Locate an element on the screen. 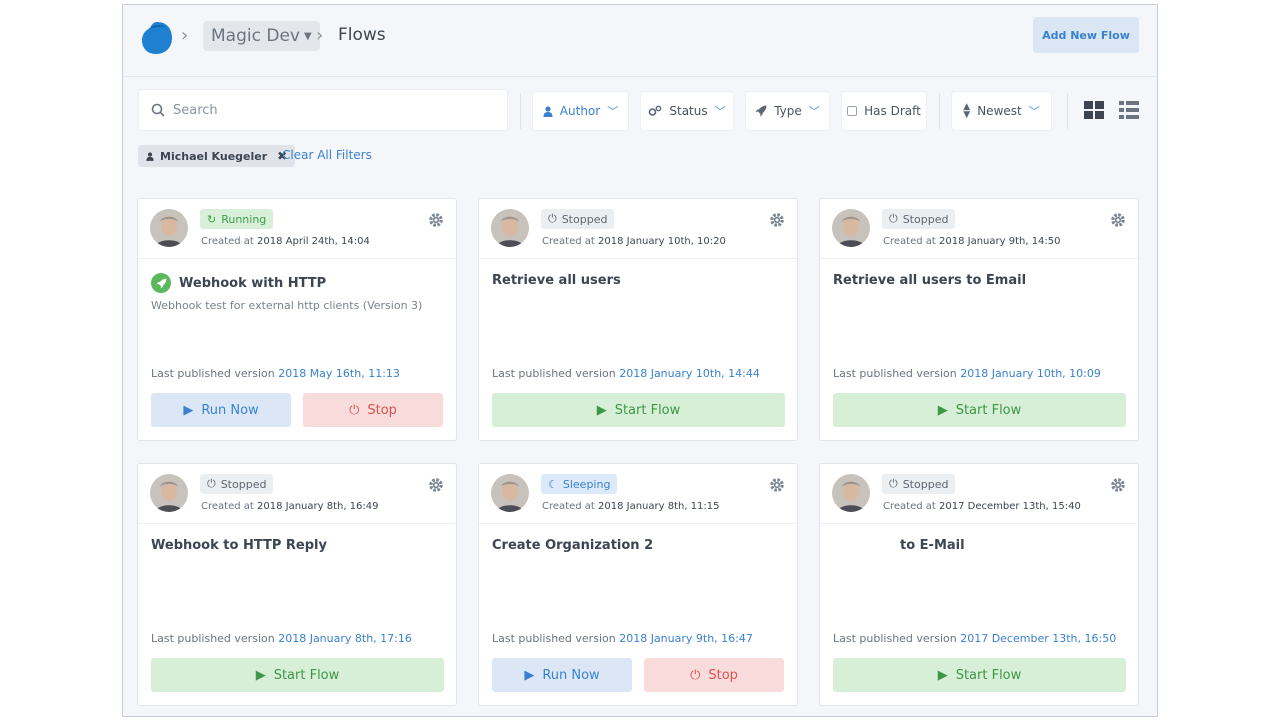 Image resolution: width=1280 pixels, height=720 pixels. list-view-icon is located at coordinates (1129, 110).